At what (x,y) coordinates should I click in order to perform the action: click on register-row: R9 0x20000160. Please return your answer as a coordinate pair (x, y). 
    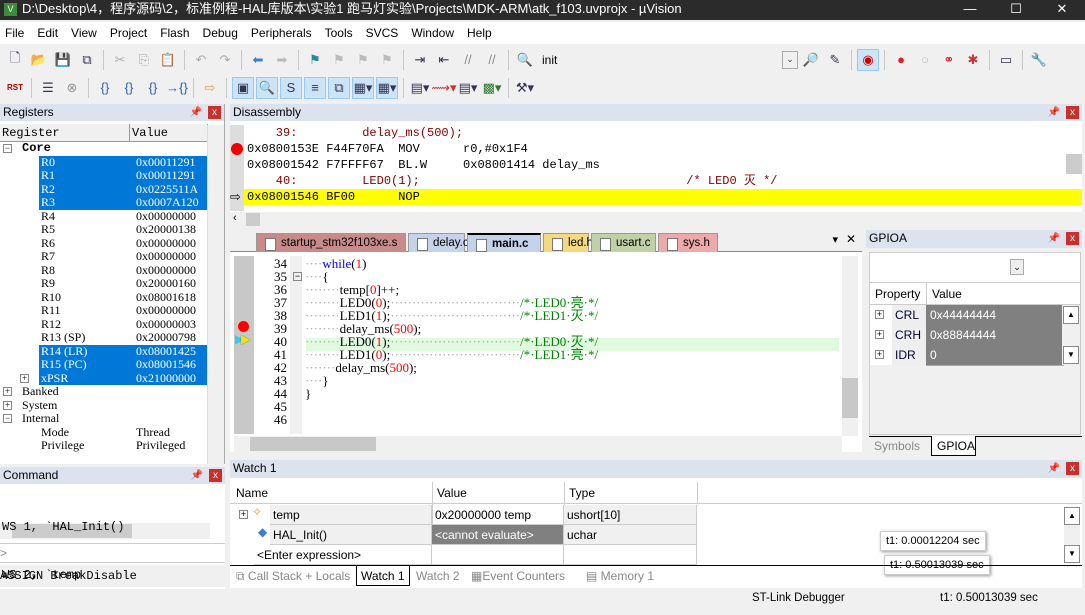
    Looking at the image, I should click on (112, 284).